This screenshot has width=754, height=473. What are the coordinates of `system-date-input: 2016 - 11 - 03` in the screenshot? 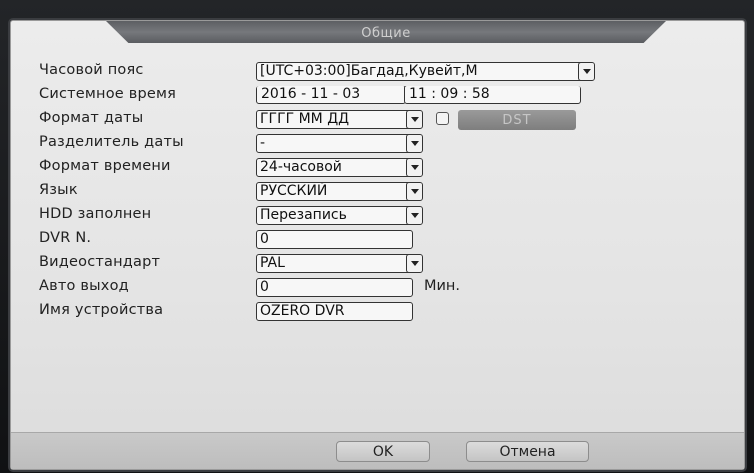 It's located at (331, 95).